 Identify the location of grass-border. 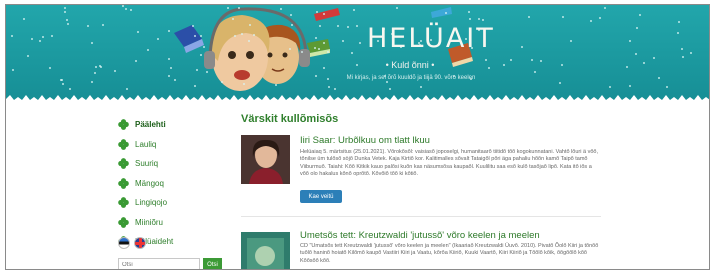
(357, 99).